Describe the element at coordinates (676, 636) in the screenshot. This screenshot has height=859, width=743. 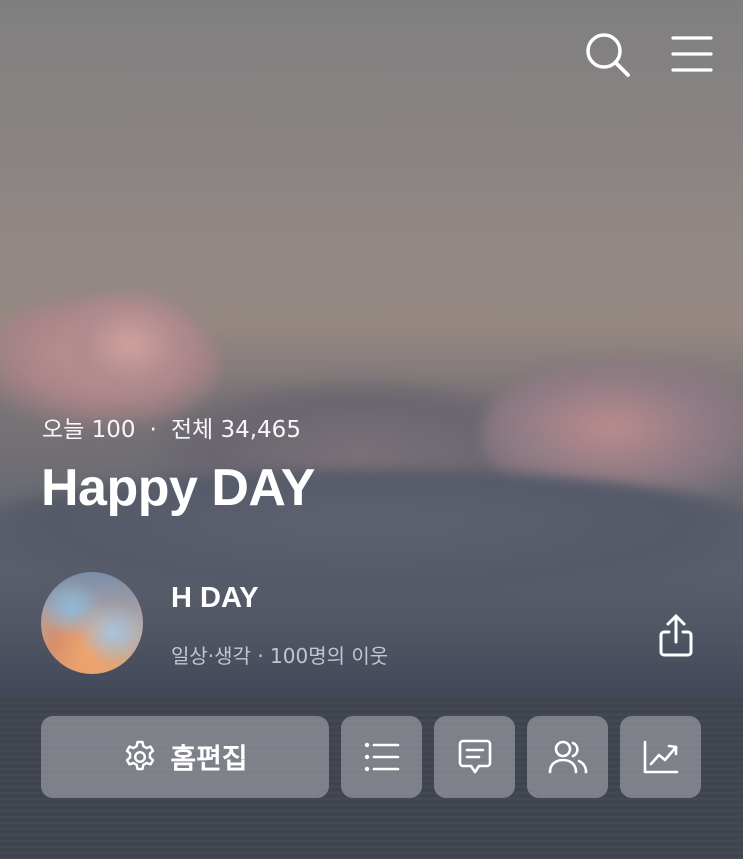
I see `share-icon` at that location.